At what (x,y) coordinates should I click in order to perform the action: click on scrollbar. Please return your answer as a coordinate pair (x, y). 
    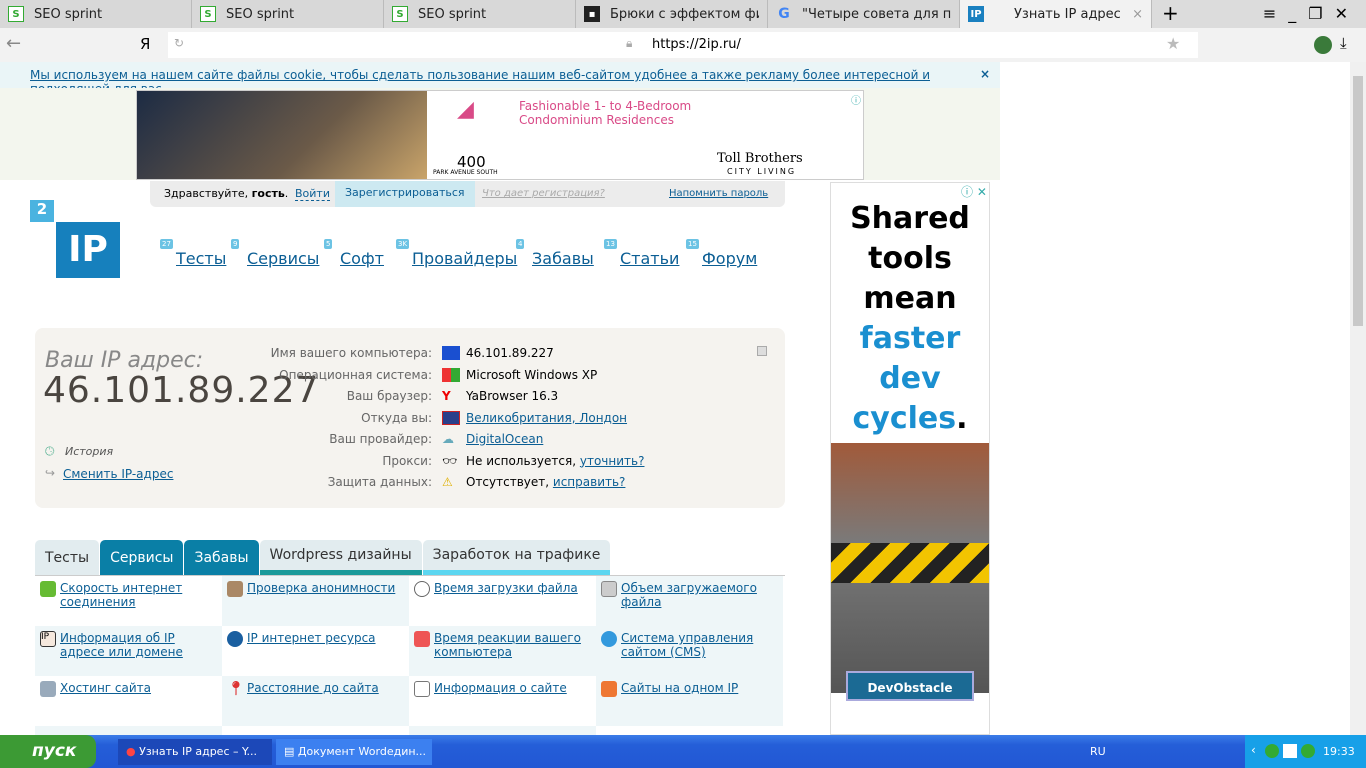
    Looking at the image, I should click on (1358, 398).